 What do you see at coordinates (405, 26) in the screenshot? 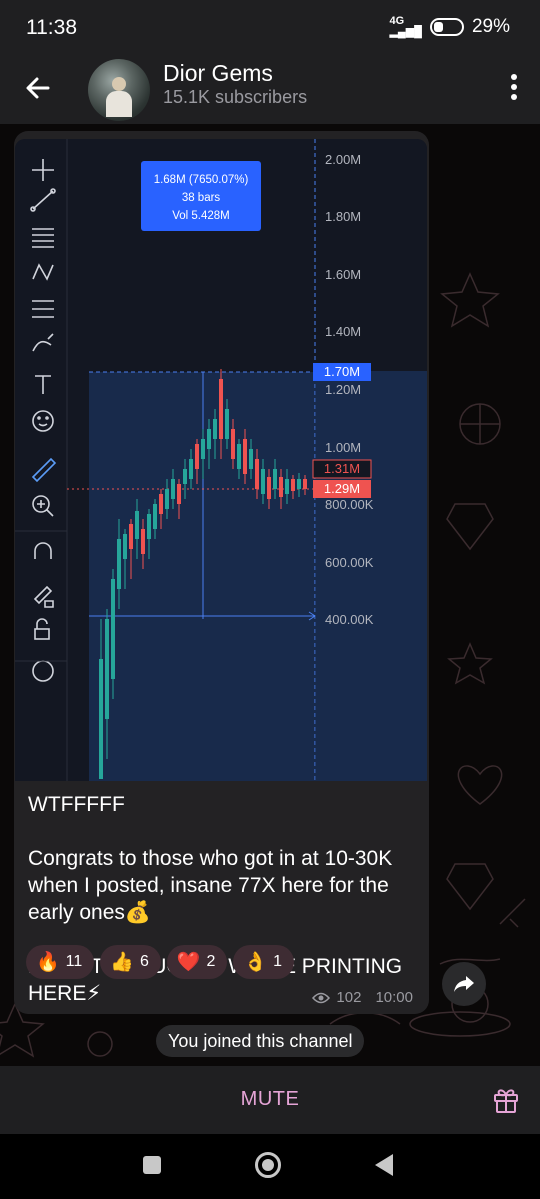
I see `network-icon: 4G ▂▄▆█` at bounding box center [405, 26].